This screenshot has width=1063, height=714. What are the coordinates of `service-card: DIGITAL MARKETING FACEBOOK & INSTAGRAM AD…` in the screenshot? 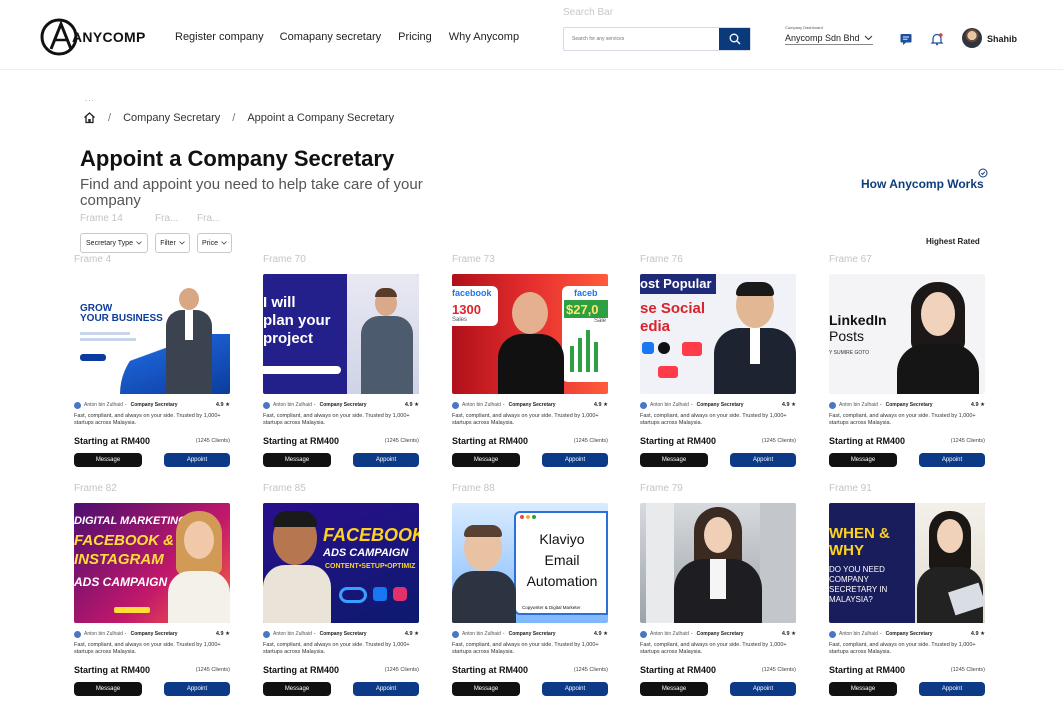 It's located at (153, 603).